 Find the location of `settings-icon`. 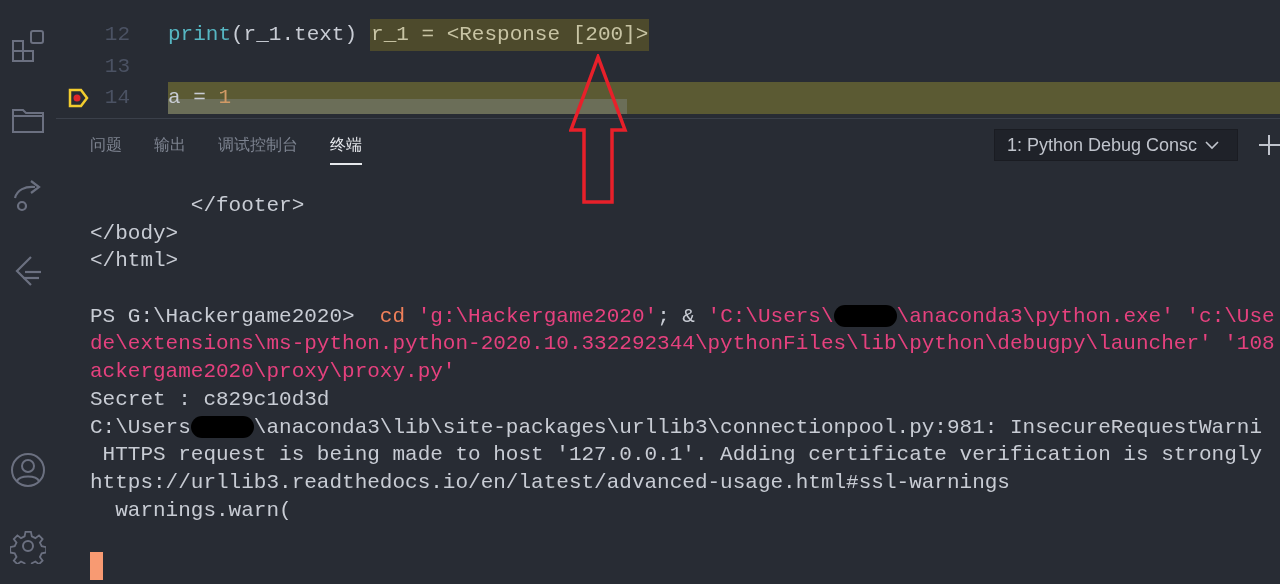

settings-icon is located at coordinates (28, 546).